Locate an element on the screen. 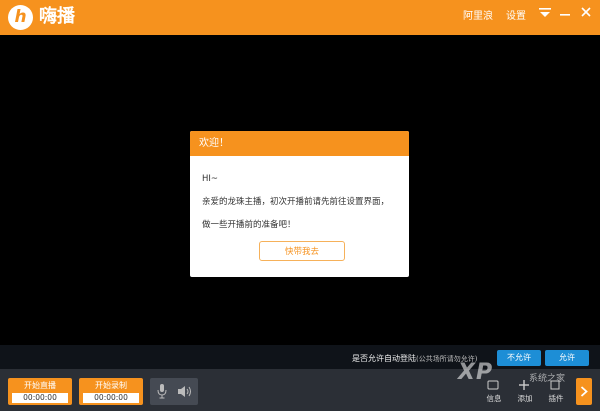  go-to-settings-button: 快带我去 is located at coordinates (302, 251).